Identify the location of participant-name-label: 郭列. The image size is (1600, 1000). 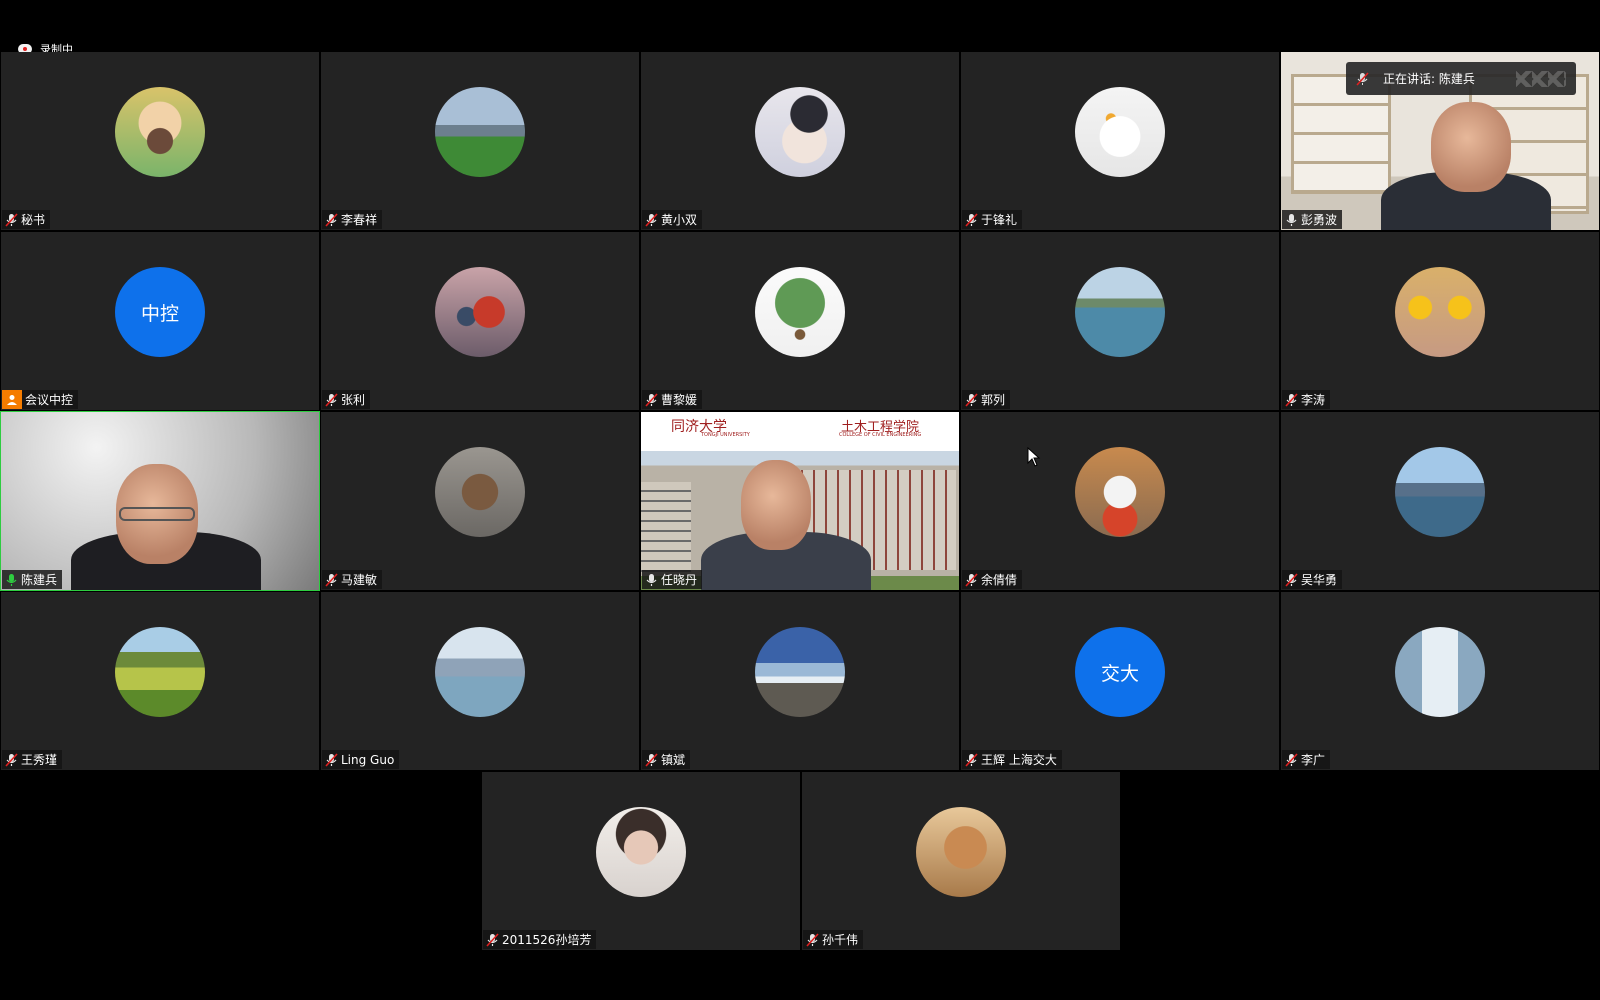
(986, 399).